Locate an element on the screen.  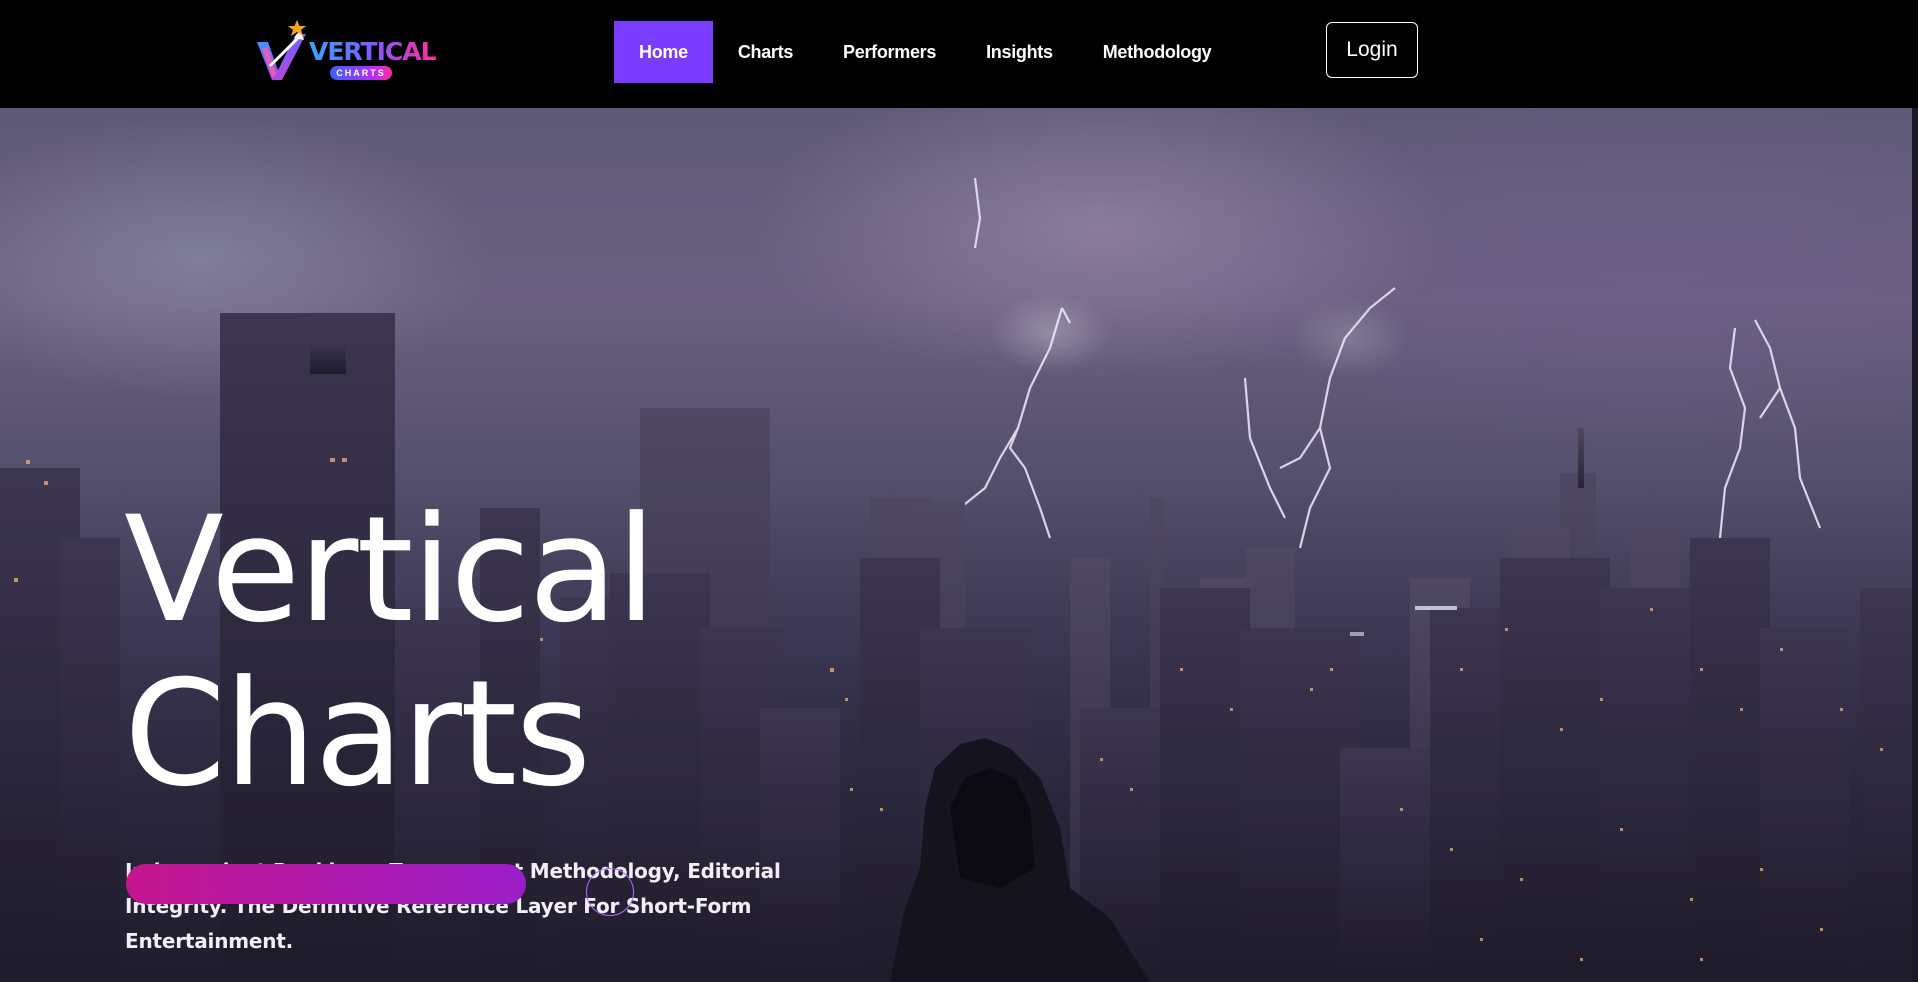
nav-item-insights: Insights is located at coordinates (1019, 52).